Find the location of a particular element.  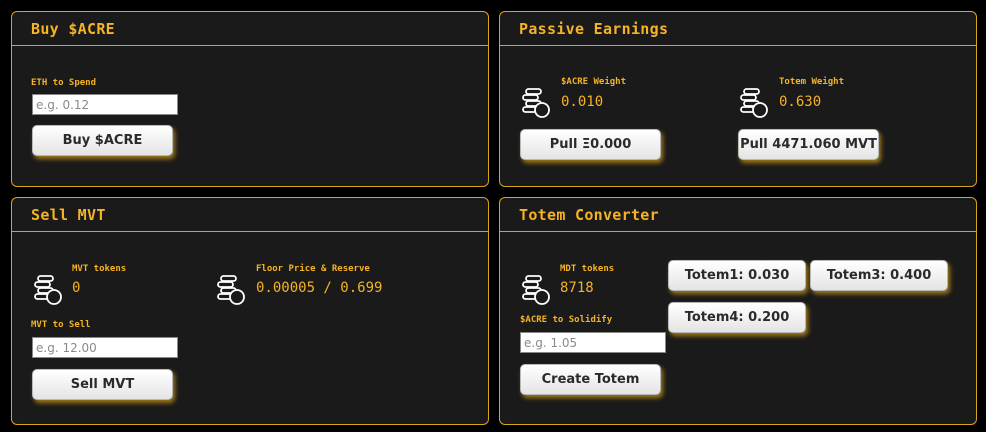

mvt-tokens-value: 0 is located at coordinates (76, 288).